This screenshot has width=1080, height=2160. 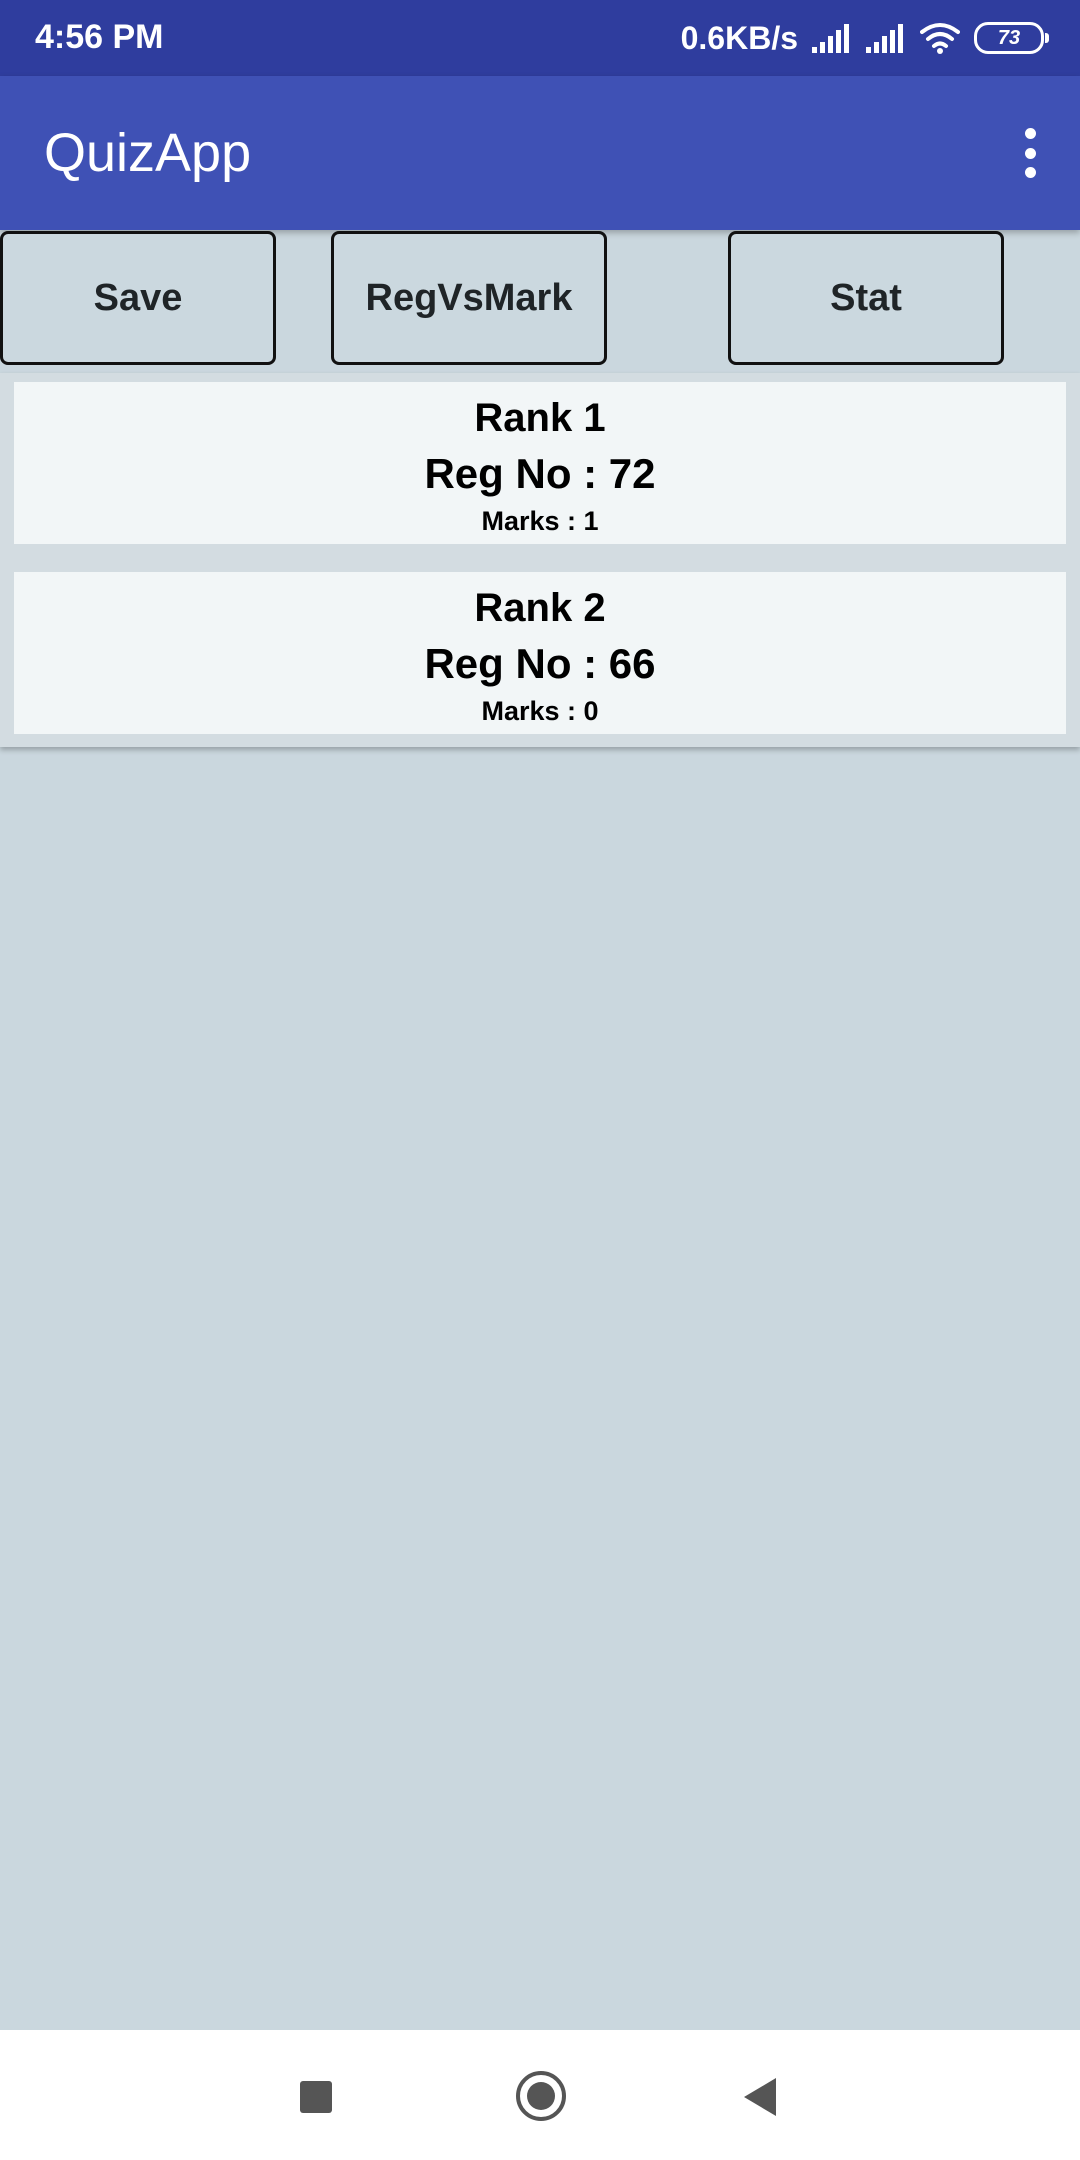 I want to click on overflow-menu-icon, so click(x=1030, y=153).